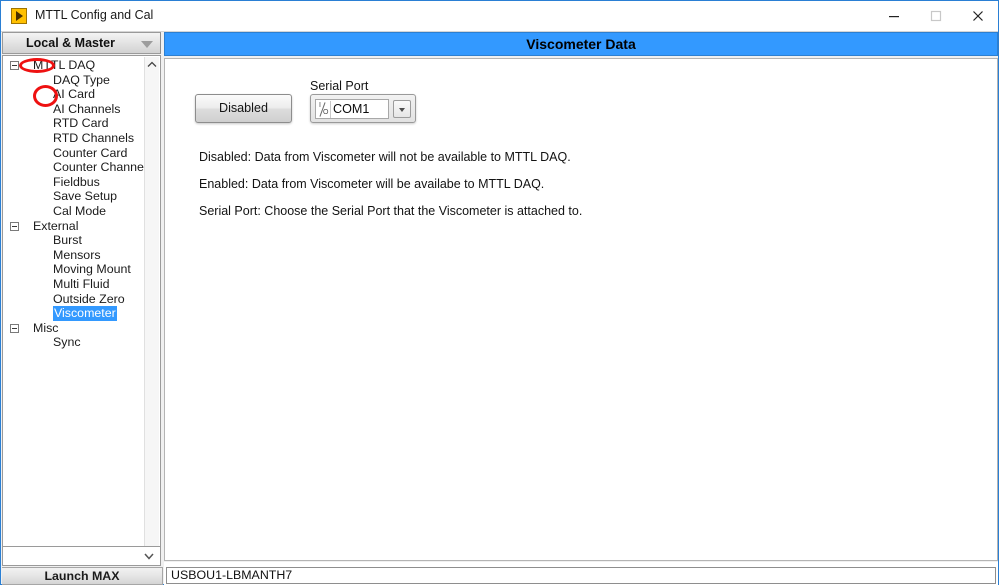 This screenshot has height=585, width=999. I want to click on status-bar-value: USBOU1-LBMANTH7, so click(581, 575).